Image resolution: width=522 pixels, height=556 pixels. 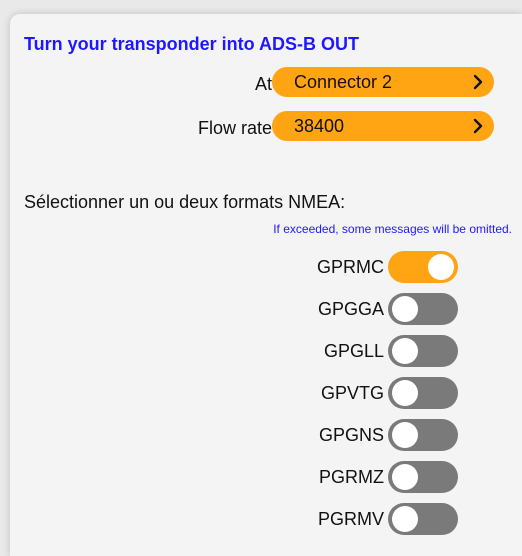 What do you see at coordinates (350, 267) in the screenshot?
I see `nmea-format-label: GPRMC` at bounding box center [350, 267].